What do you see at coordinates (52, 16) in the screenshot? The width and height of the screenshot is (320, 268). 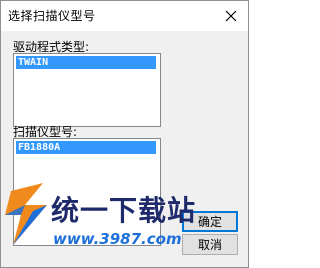 I see `dialog-title: 选择扫描仪型号` at bounding box center [52, 16].